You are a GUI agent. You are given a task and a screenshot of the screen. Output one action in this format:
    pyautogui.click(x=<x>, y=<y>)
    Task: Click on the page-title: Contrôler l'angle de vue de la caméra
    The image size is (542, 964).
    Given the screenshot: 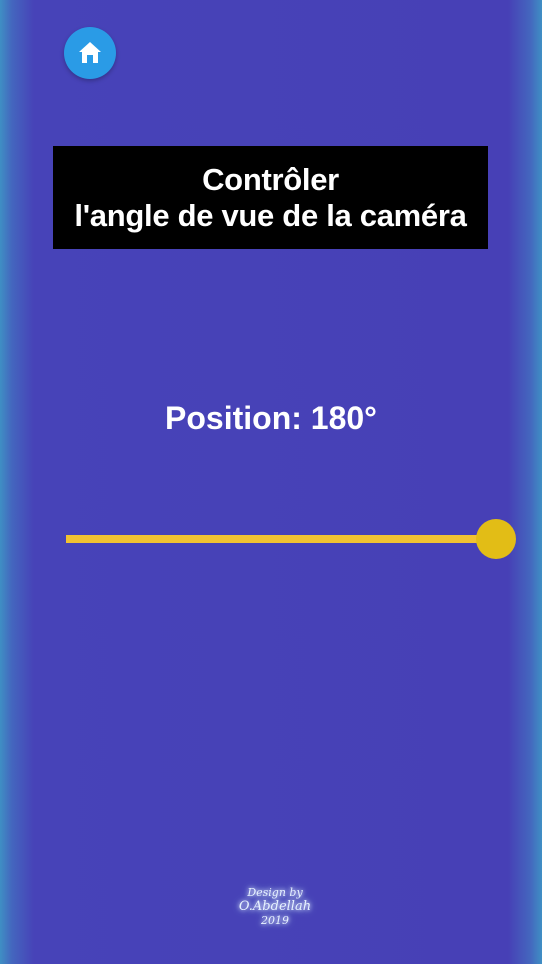 What is the action you would take?
    pyautogui.click(x=270, y=197)
    